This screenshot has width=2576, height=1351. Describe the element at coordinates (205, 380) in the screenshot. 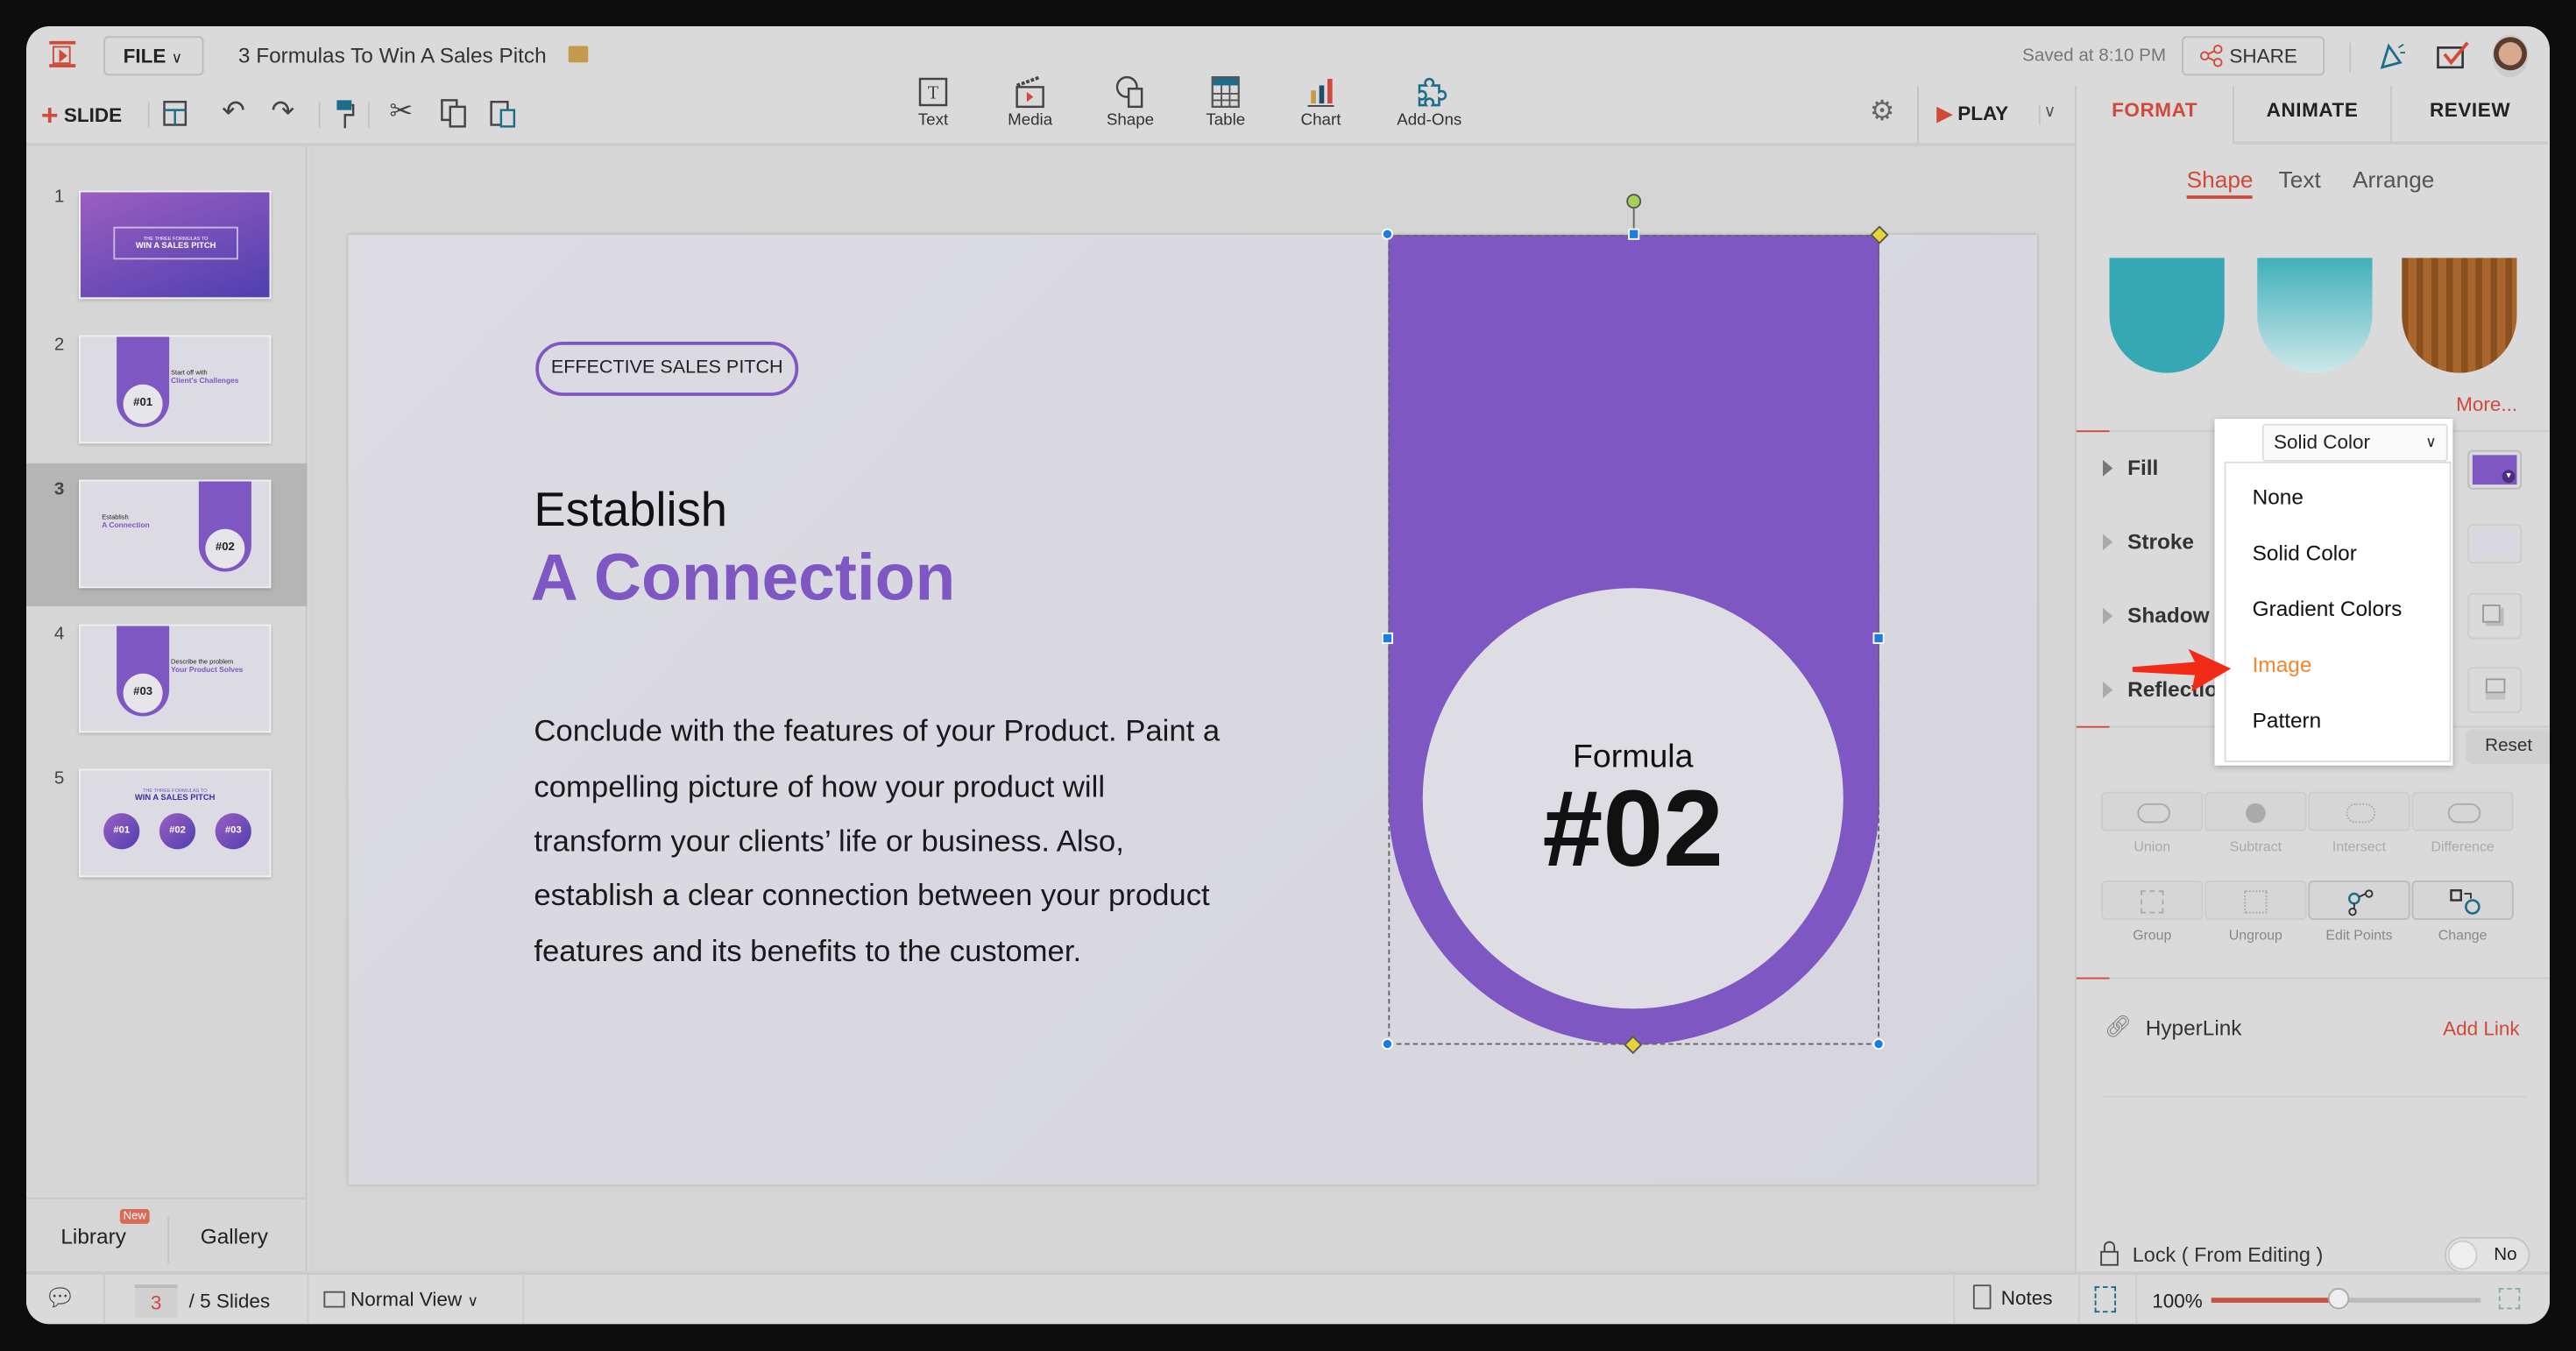

I see `thumb-line2: Client's Challenges` at that location.